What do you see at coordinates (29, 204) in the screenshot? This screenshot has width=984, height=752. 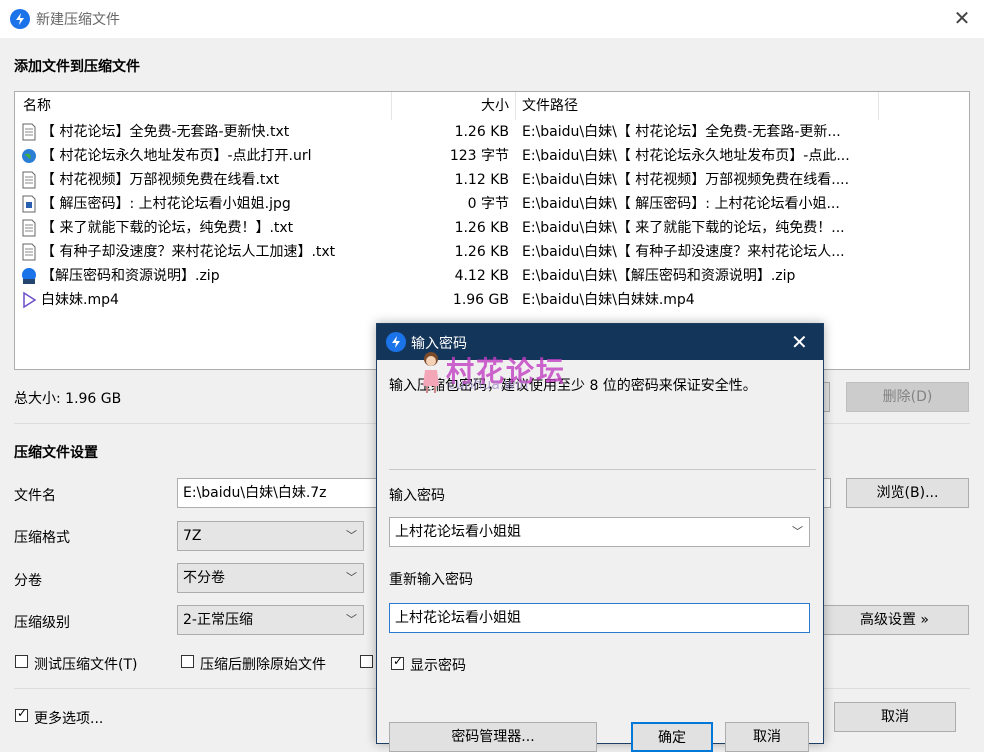 I see `image-file-icon` at bounding box center [29, 204].